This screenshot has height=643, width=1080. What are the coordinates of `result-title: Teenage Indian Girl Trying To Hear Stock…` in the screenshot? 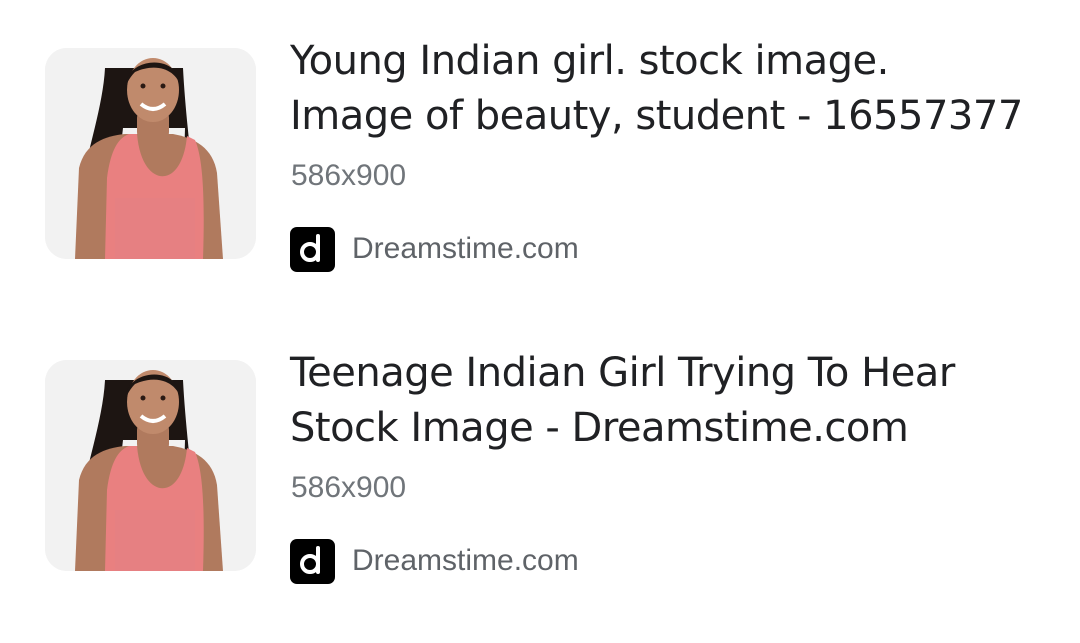 It's located at (675, 401).